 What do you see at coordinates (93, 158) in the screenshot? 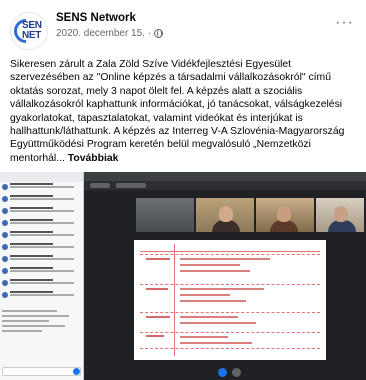
I see `see-more-link: Továbbiak` at bounding box center [93, 158].